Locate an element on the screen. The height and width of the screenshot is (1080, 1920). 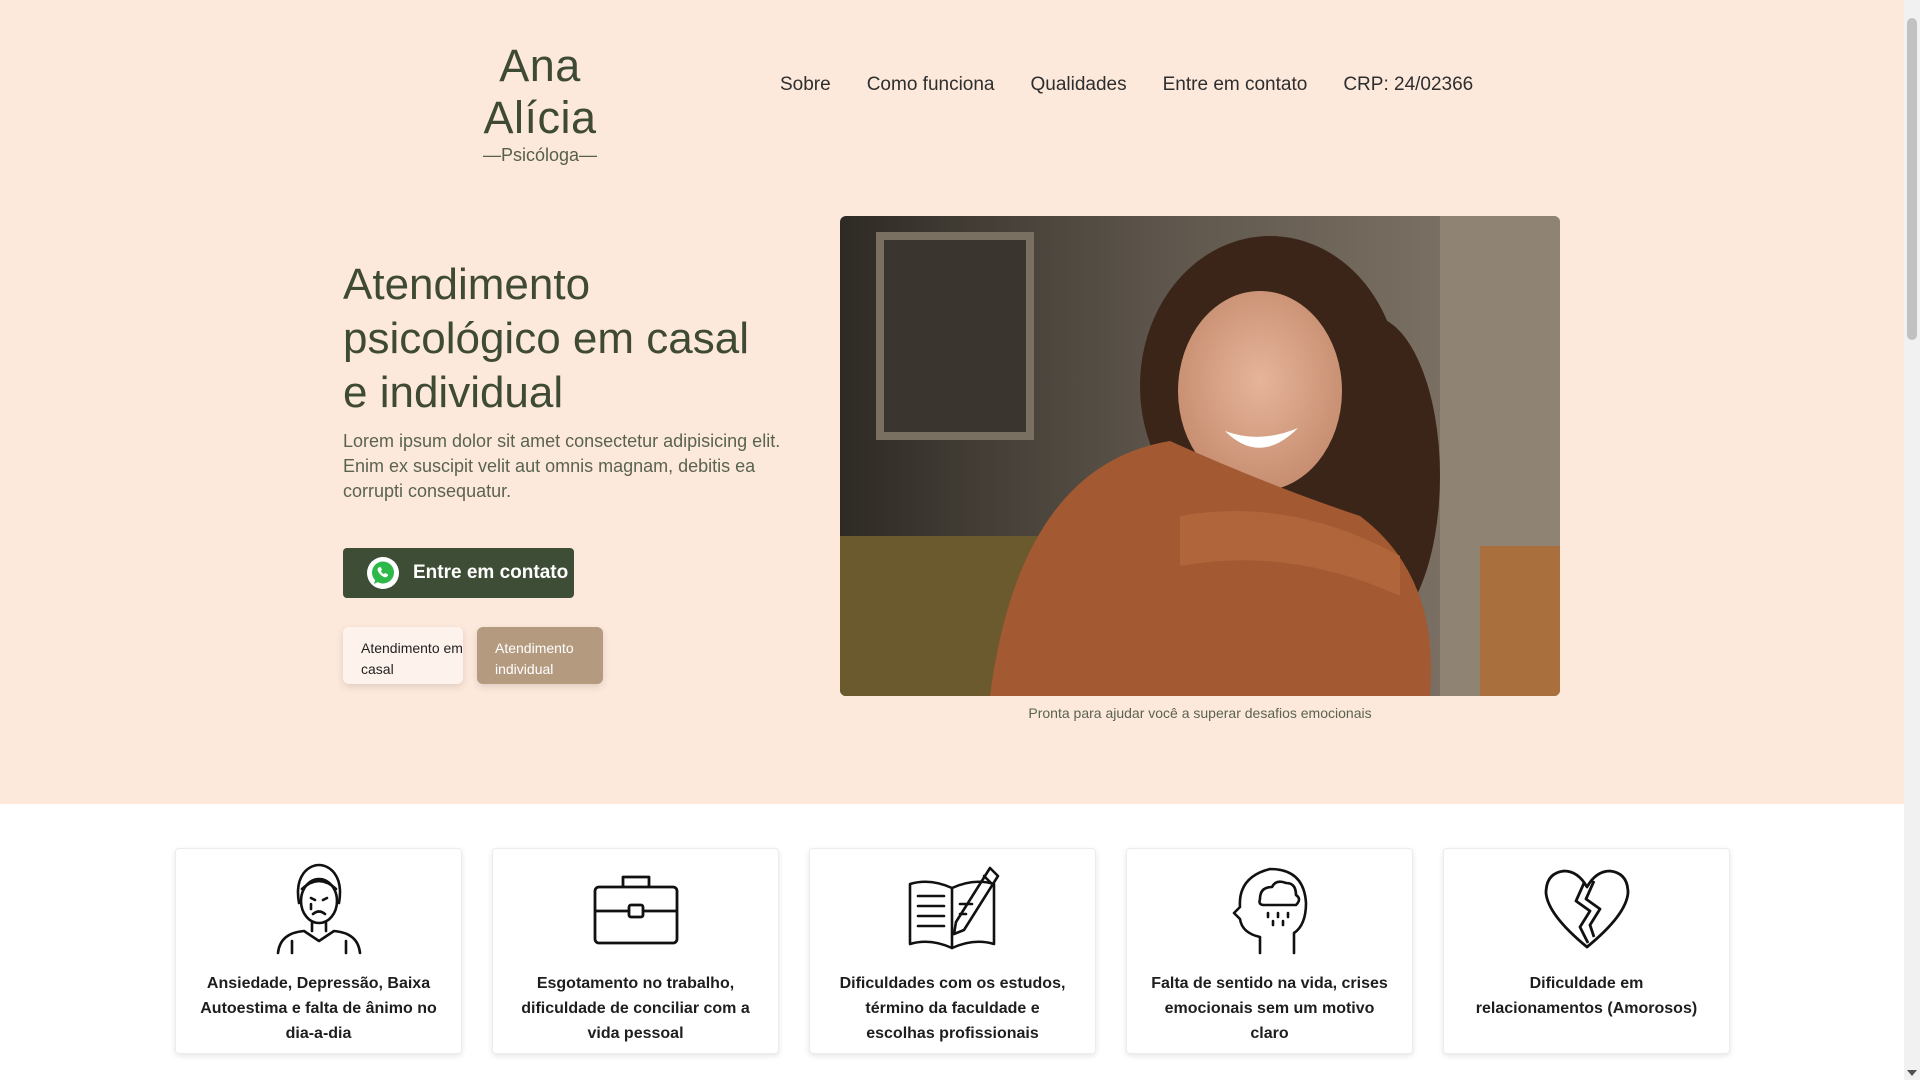
page-scrollbar is located at coordinates (1912, 540).